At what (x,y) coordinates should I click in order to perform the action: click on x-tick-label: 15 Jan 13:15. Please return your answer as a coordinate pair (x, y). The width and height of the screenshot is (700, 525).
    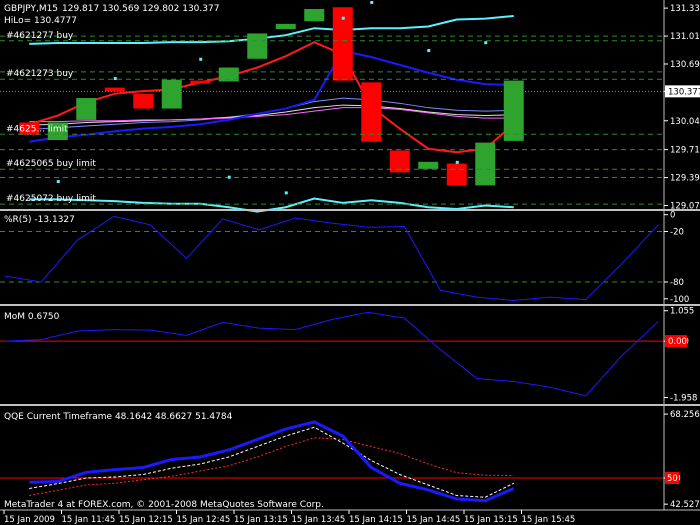
    Looking at the image, I should click on (261, 520).